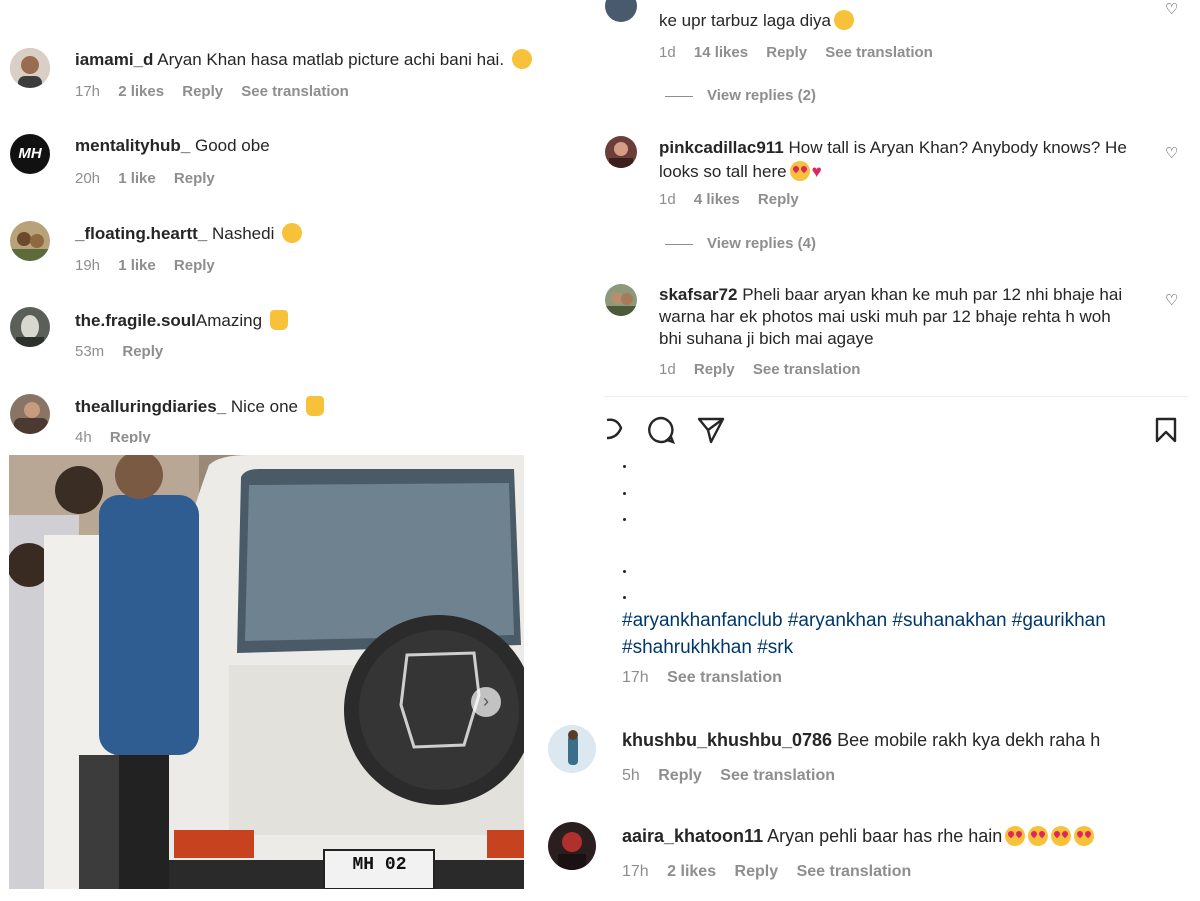 The width and height of the screenshot is (1200, 901). What do you see at coordinates (698, 294) in the screenshot?
I see `comment-username: skafsar72` at bounding box center [698, 294].